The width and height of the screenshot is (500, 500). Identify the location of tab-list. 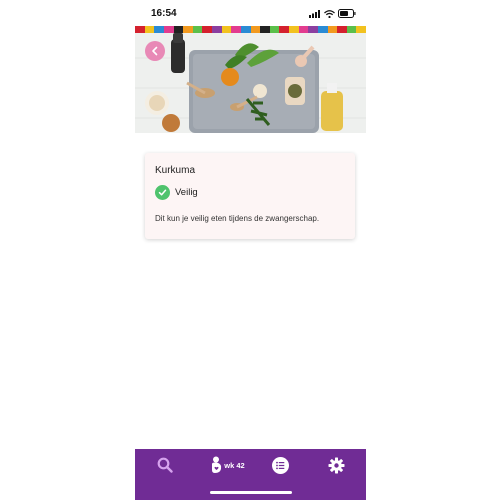
(280, 465).